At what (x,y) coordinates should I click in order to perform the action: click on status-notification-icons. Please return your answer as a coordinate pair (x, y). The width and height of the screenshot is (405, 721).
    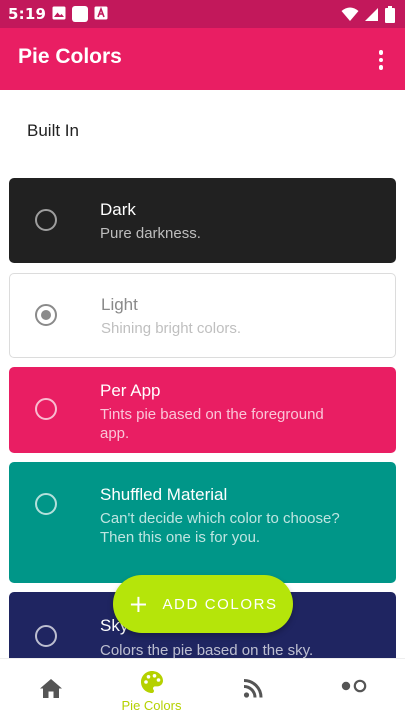
    Looking at the image, I should click on (80, 14).